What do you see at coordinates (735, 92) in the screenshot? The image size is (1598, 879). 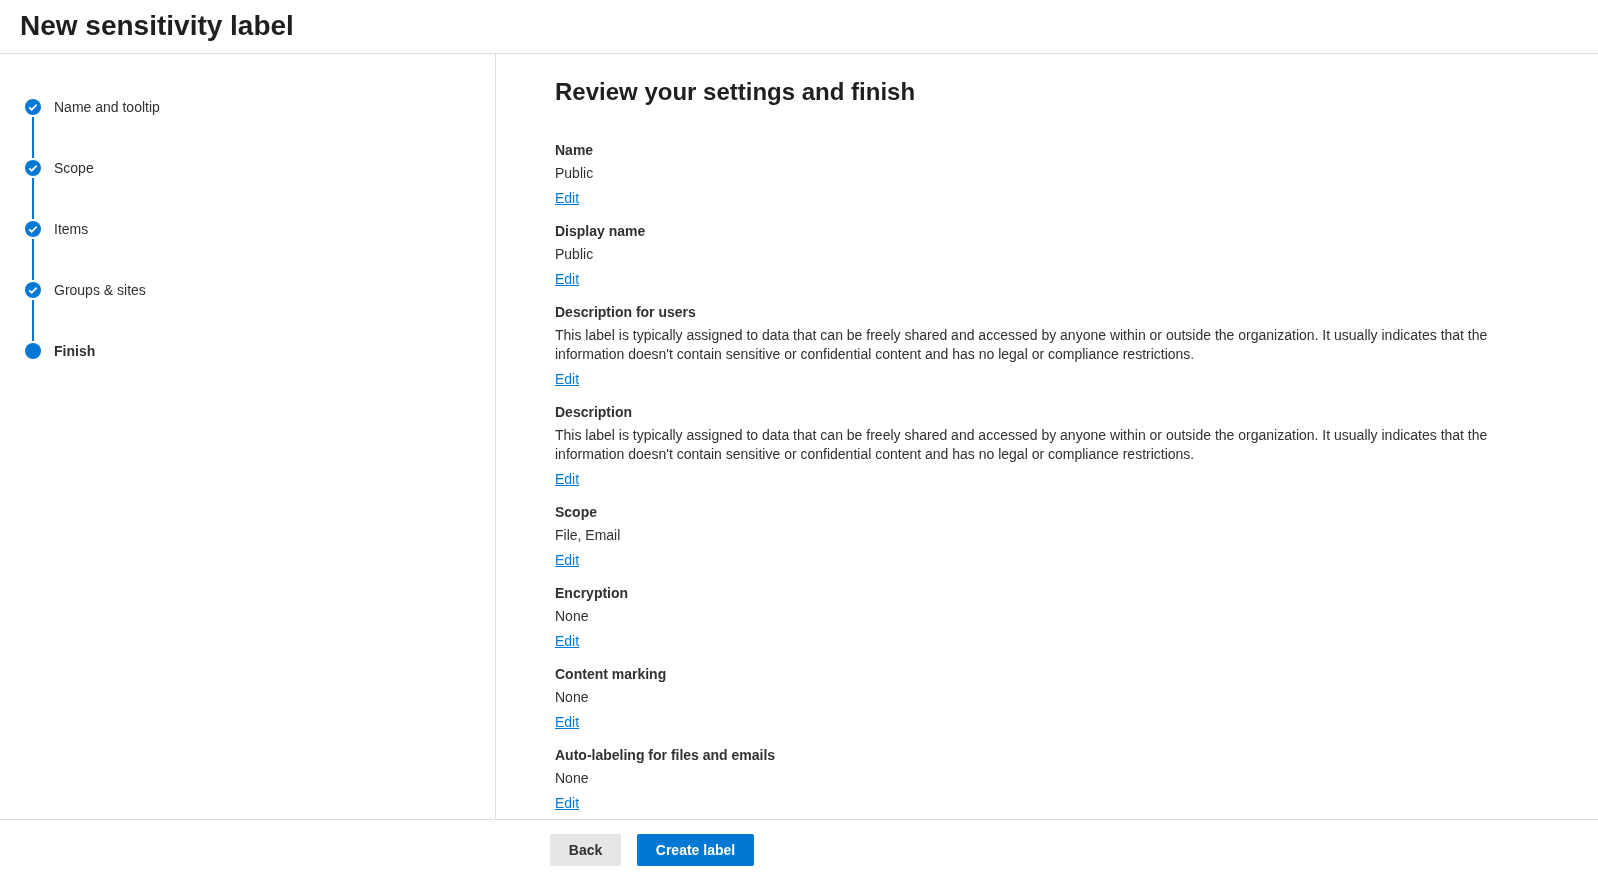 I see `review-title: Review your settings and finish` at bounding box center [735, 92].